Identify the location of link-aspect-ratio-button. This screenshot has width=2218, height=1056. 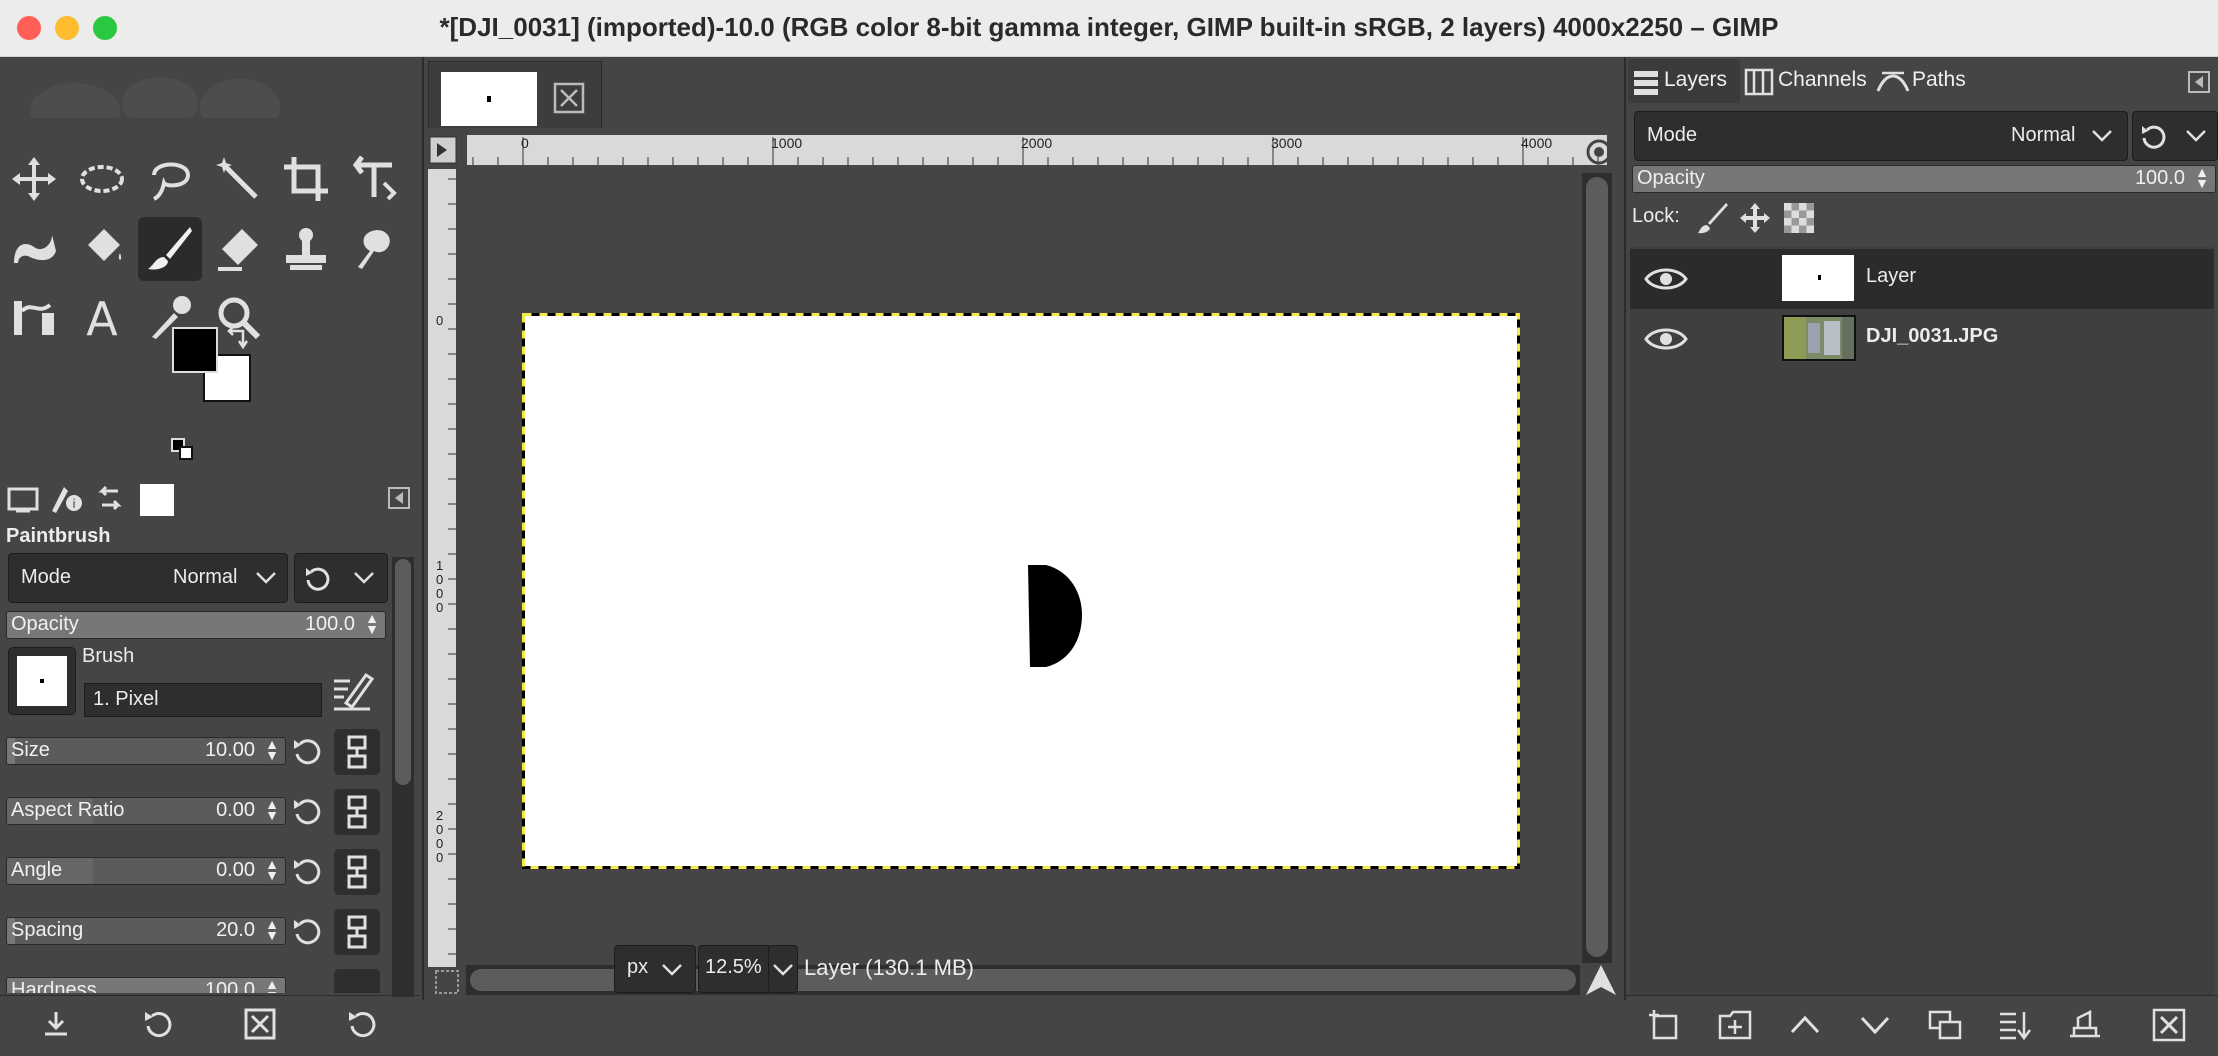
(357, 812).